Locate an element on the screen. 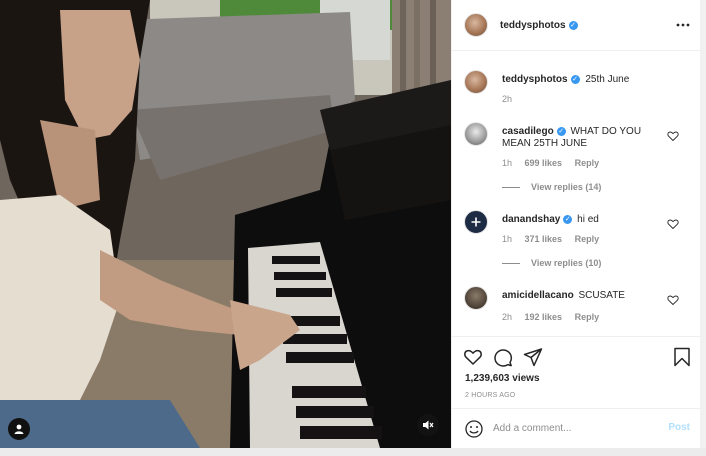 This screenshot has height=456, width=706. owner-username: teddysphotos is located at coordinates (533, 25).